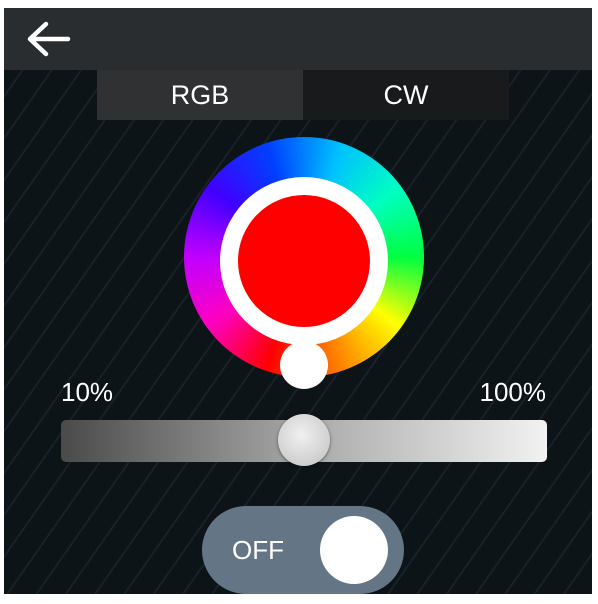  What do you see at coordinates (258, 550) in the screenshot?
I see `power-toggle-label: OFF` at bounding box center [258, 550].